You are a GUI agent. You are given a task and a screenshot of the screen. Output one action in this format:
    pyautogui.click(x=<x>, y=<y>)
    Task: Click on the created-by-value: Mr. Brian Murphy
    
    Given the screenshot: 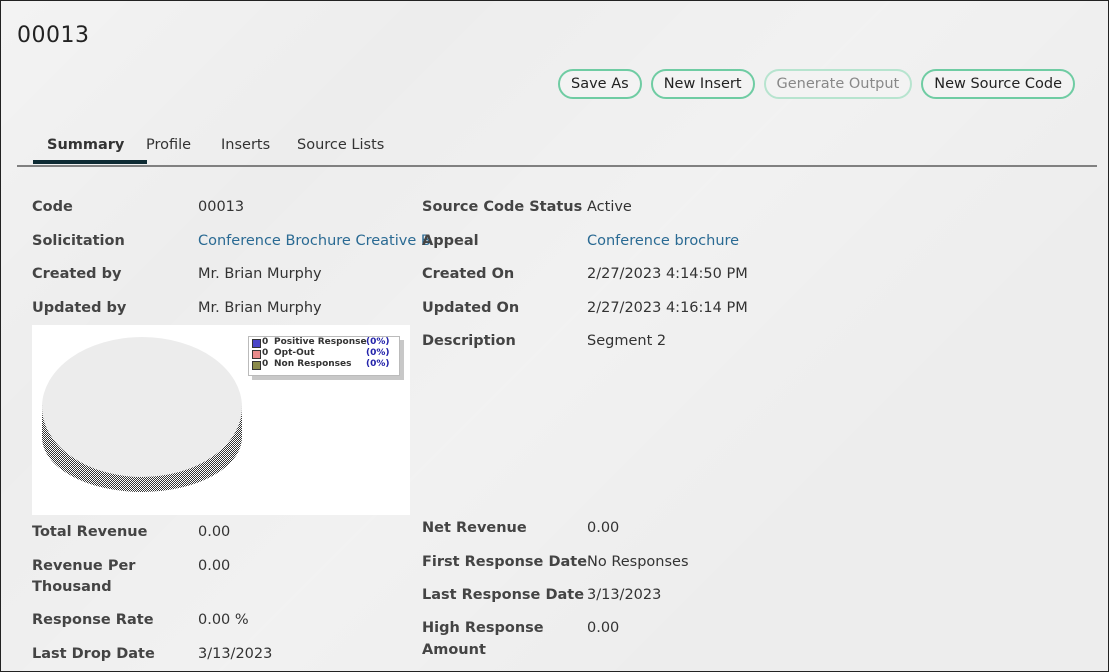 What is the action you would take?
    pyautogui.click(x=260, y=274)
    